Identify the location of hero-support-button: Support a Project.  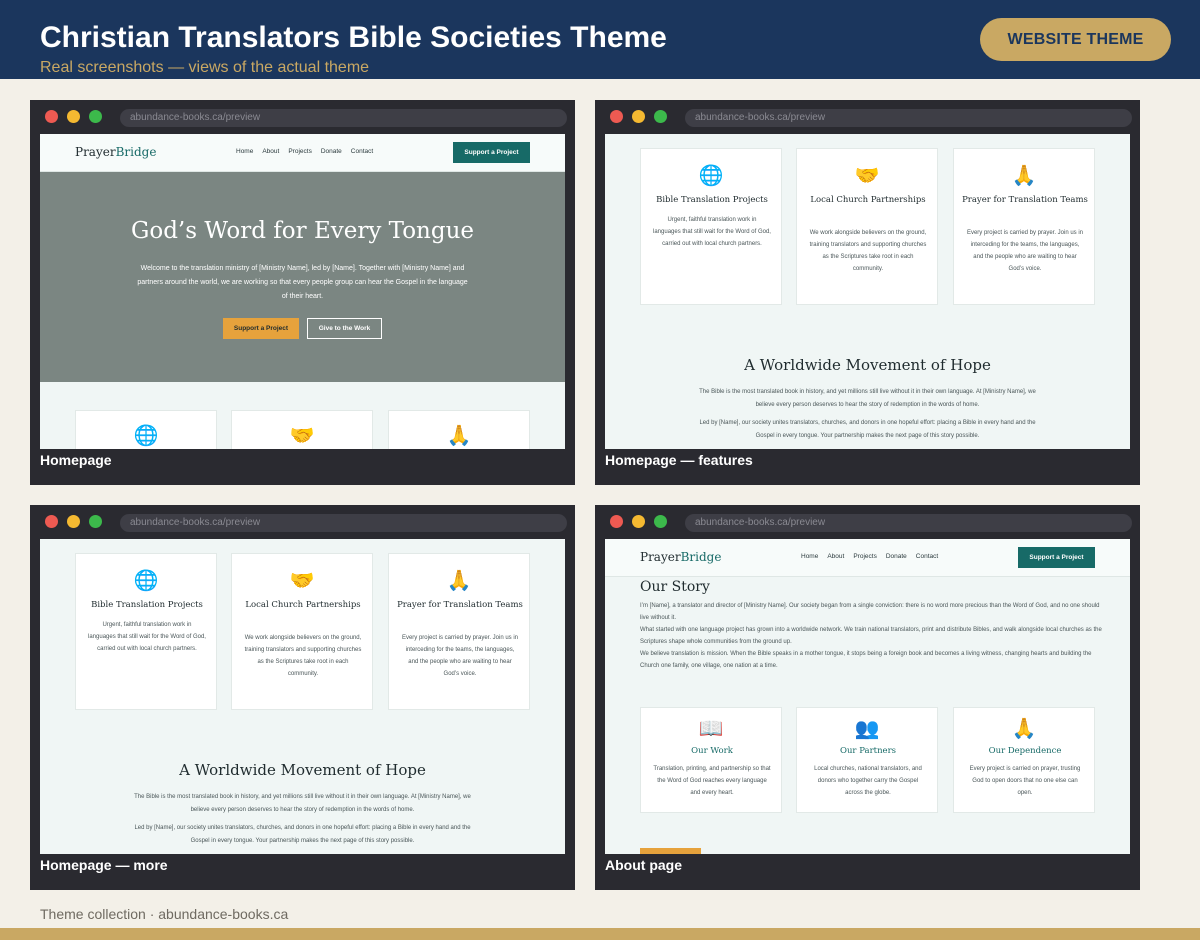
(261, 328).